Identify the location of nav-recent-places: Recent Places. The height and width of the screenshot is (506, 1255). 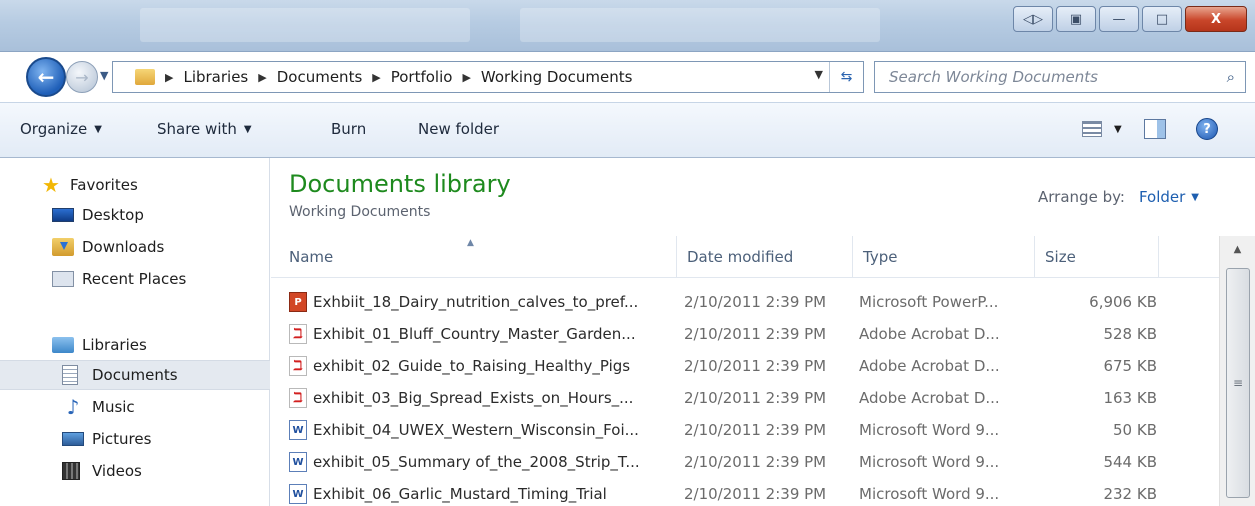
(135, 279).